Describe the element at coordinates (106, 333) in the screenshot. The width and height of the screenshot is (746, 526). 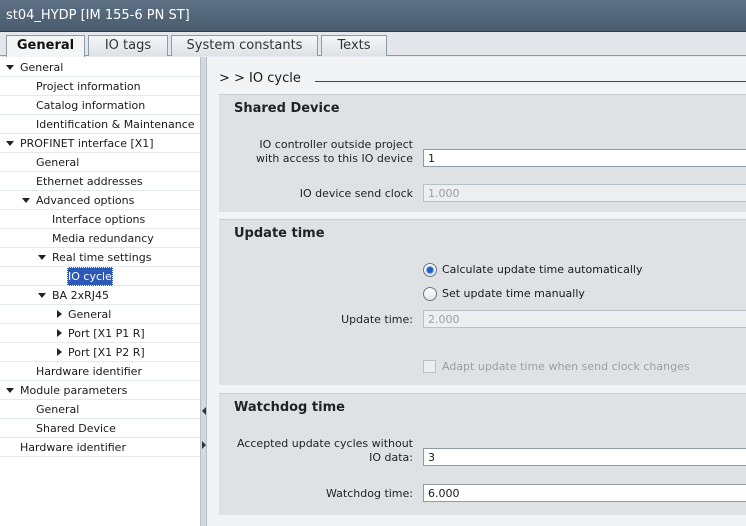
I see `tree-item-label: Port [X1 P1 R]` at that location.